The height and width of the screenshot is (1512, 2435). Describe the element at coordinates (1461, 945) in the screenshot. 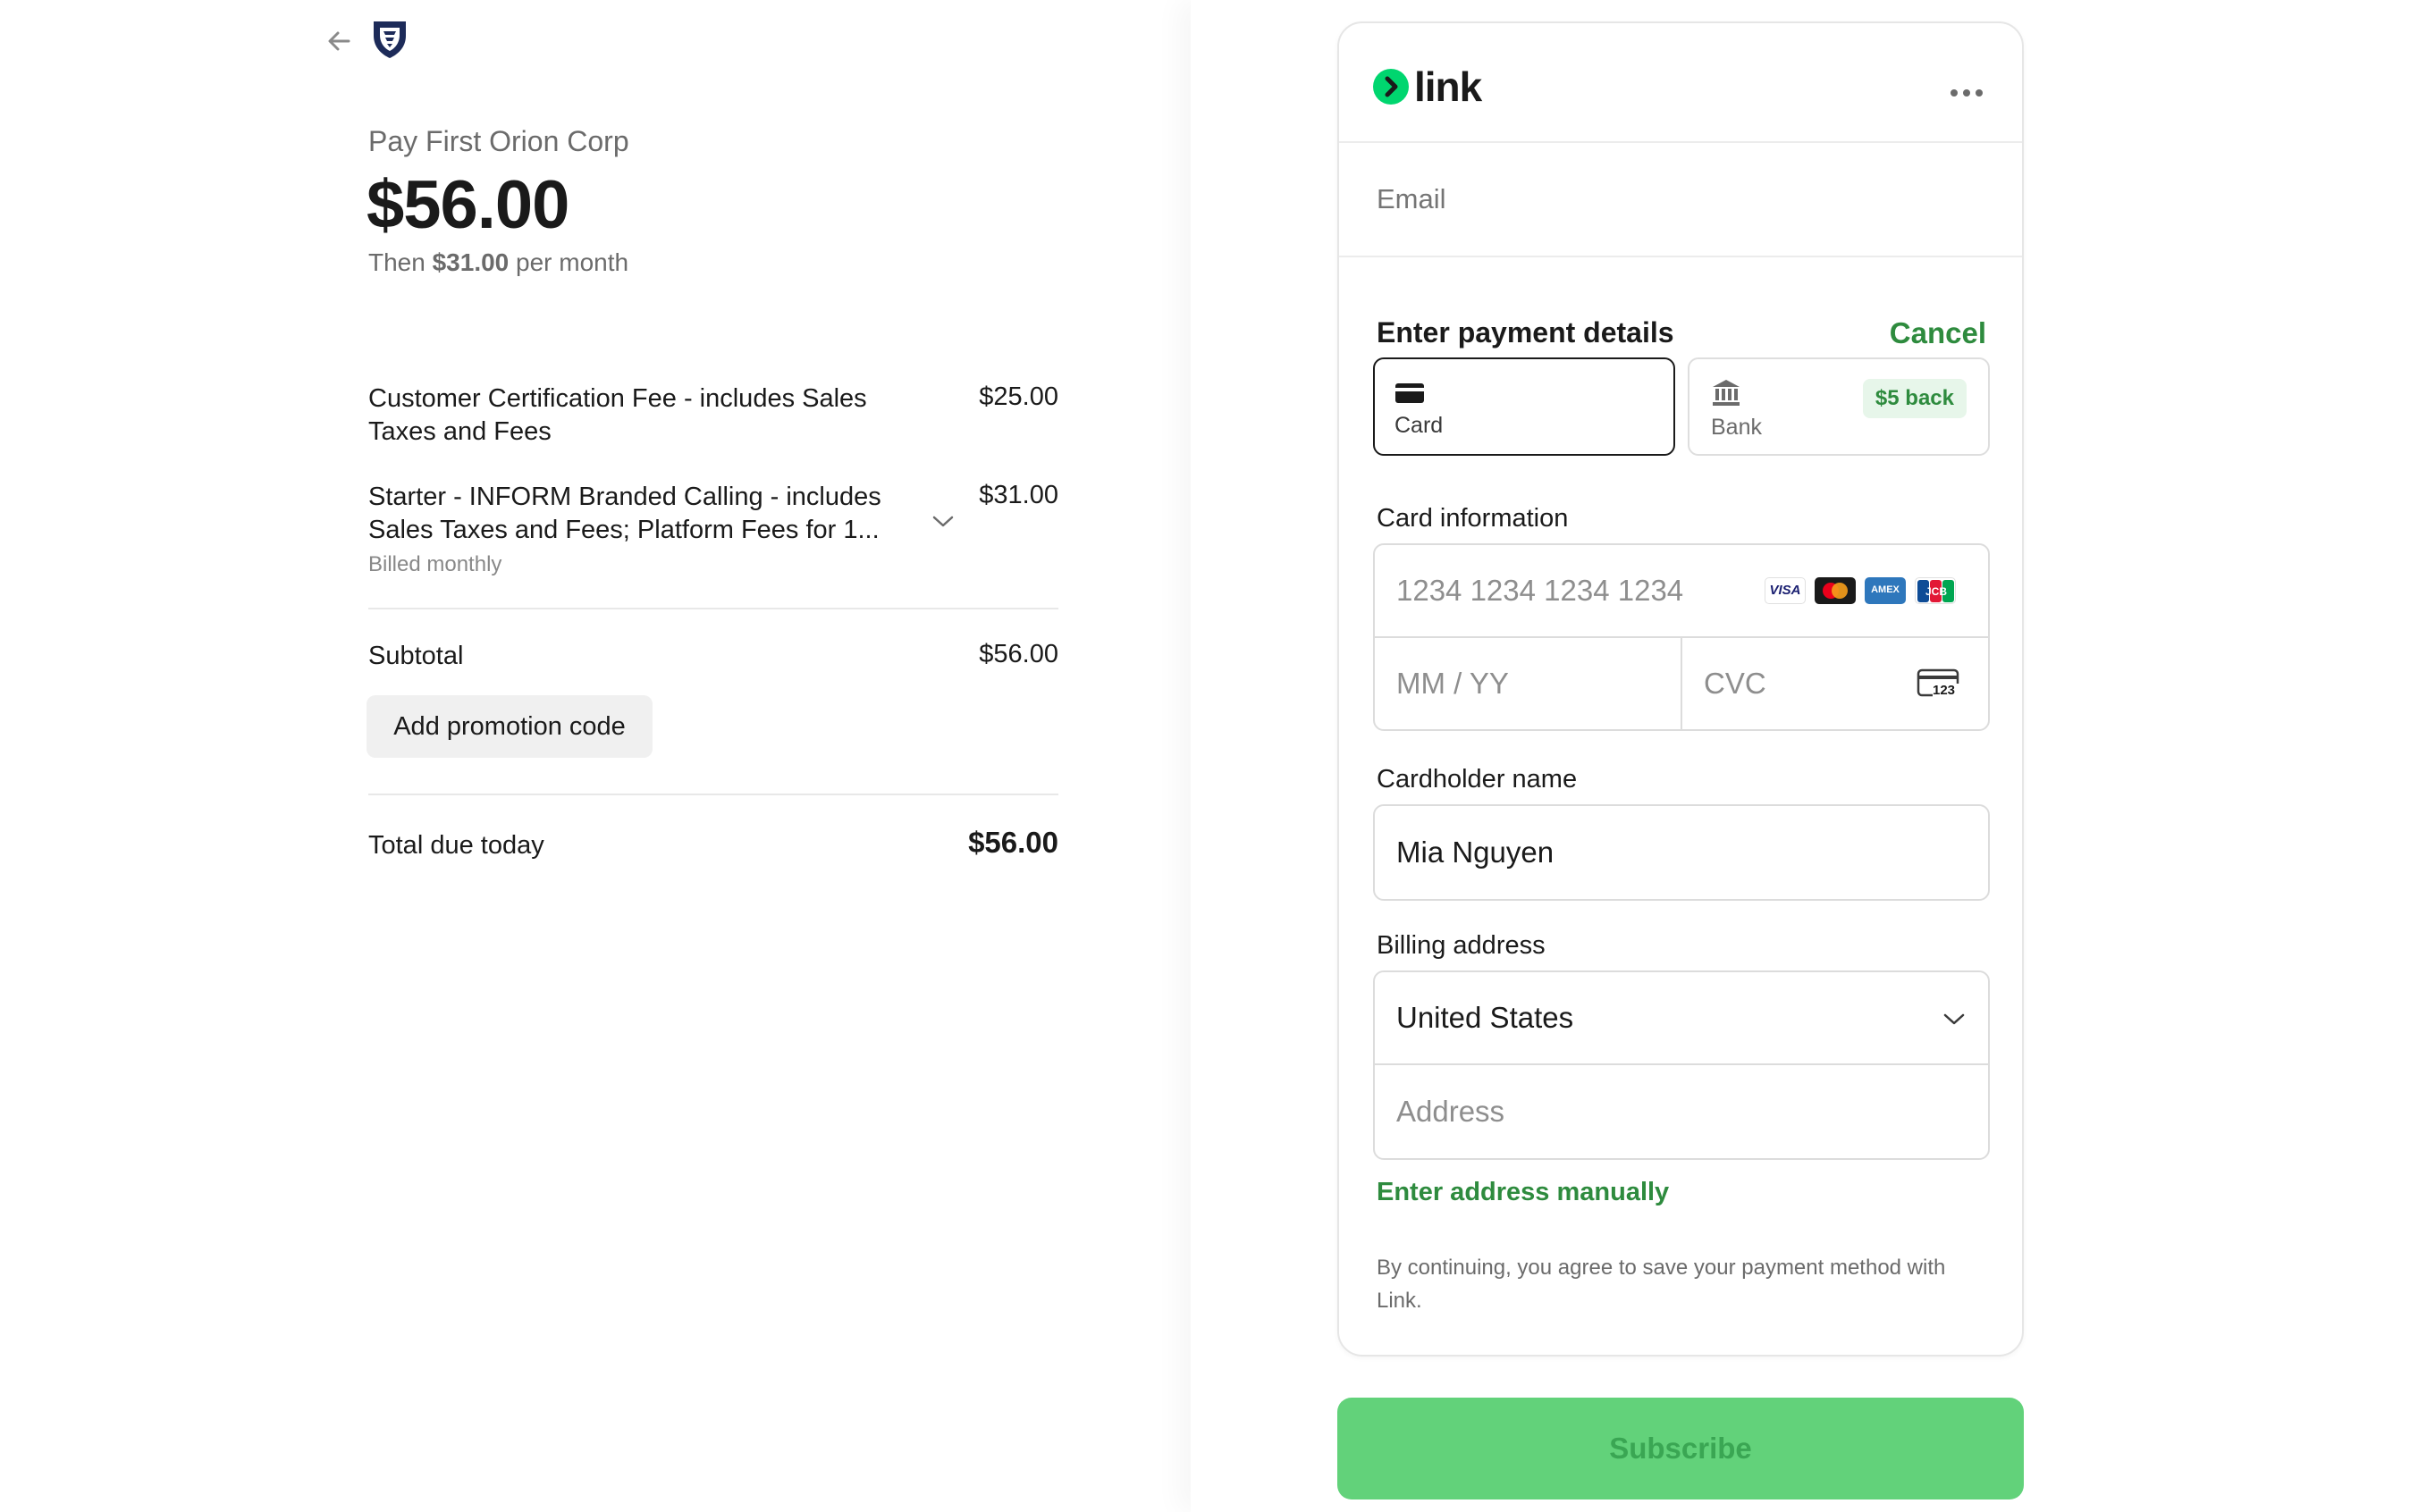

I see `billing-address-label: Billing address` at that location.